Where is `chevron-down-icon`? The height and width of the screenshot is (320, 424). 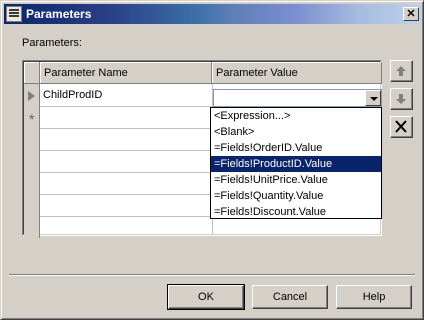 chevron-down-icon is located at coordinates (373, 98).